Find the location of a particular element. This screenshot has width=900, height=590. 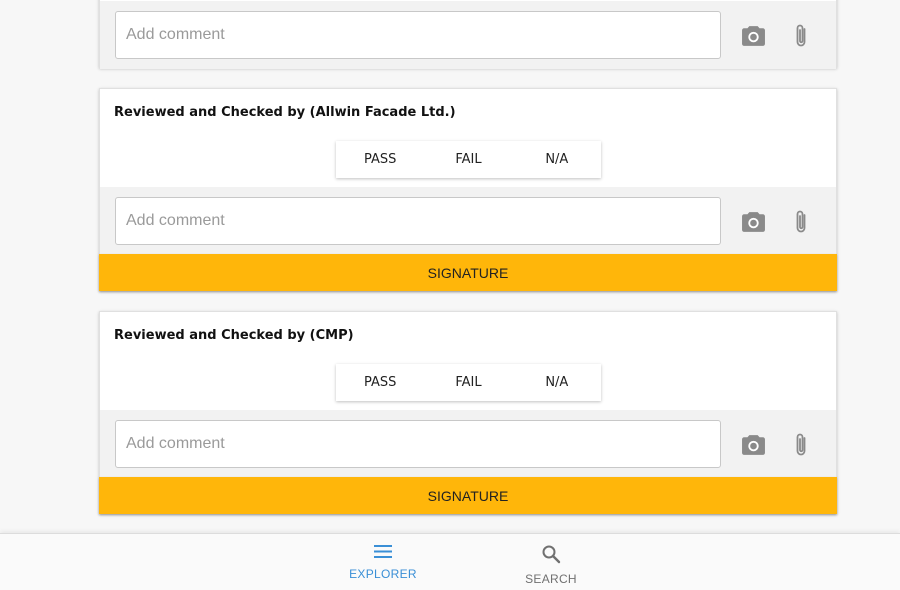

bottom-navigation: EXPLORER SEARCH is located at coordinates (450, 561).